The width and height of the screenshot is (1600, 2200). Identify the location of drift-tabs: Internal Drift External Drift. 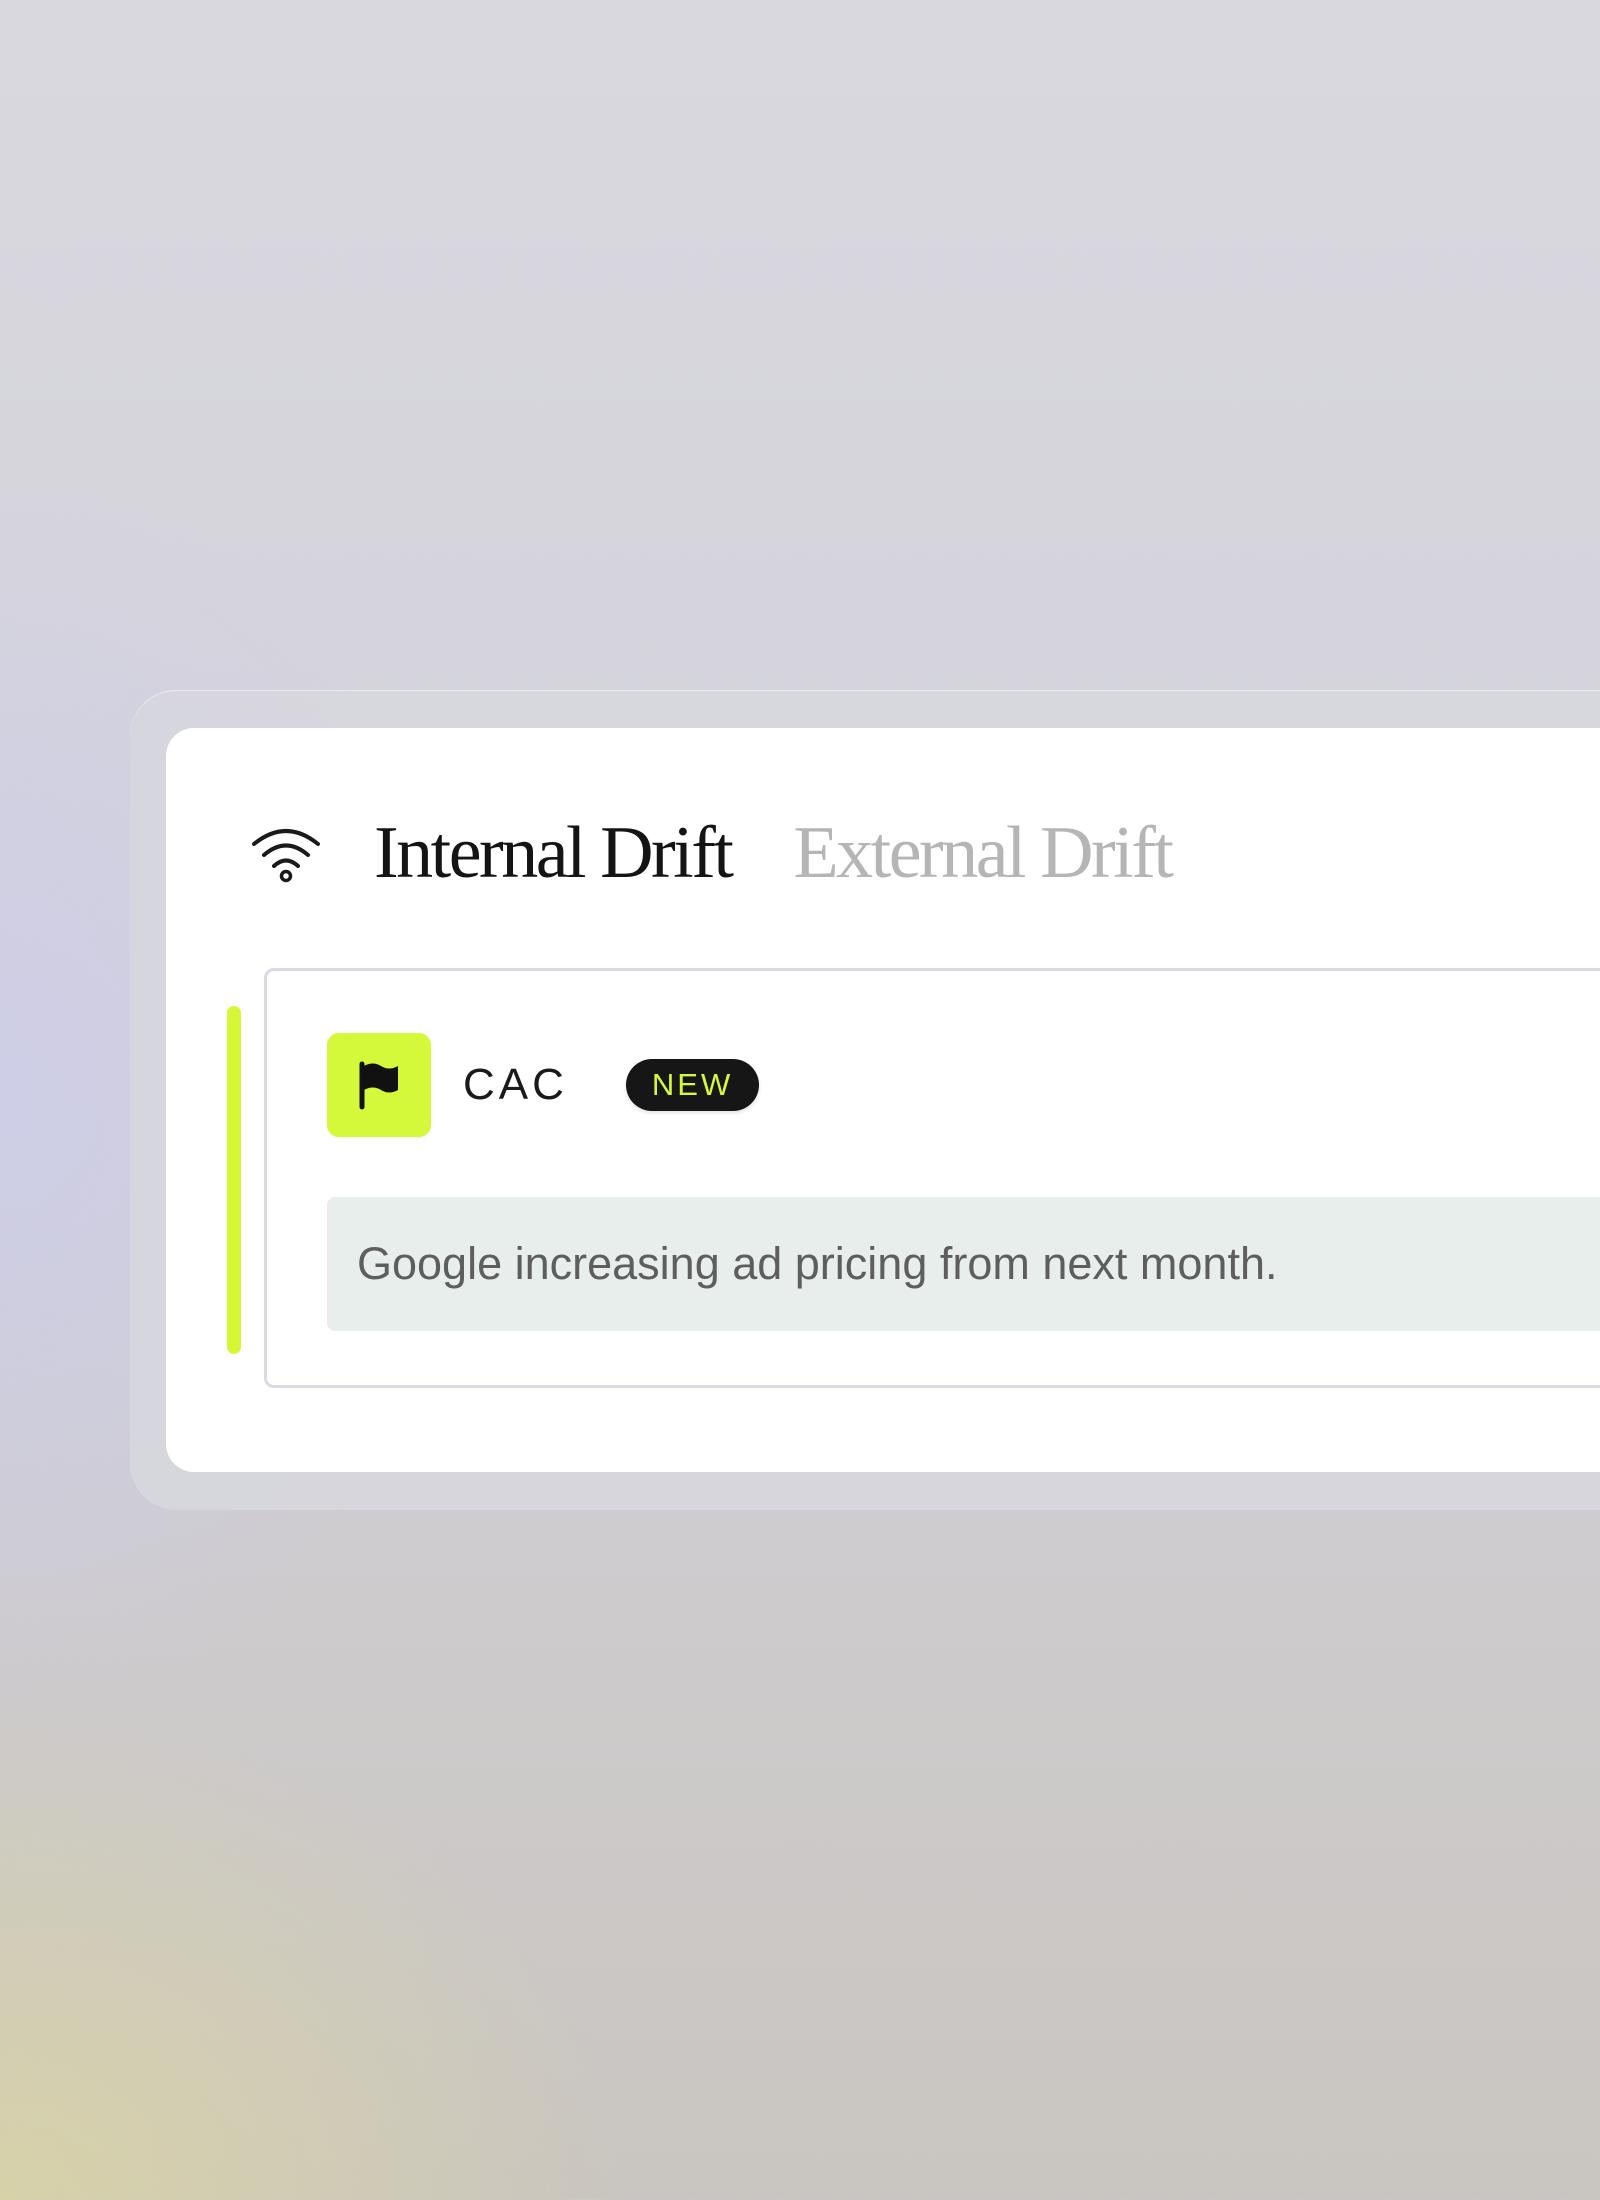
(711, 853).